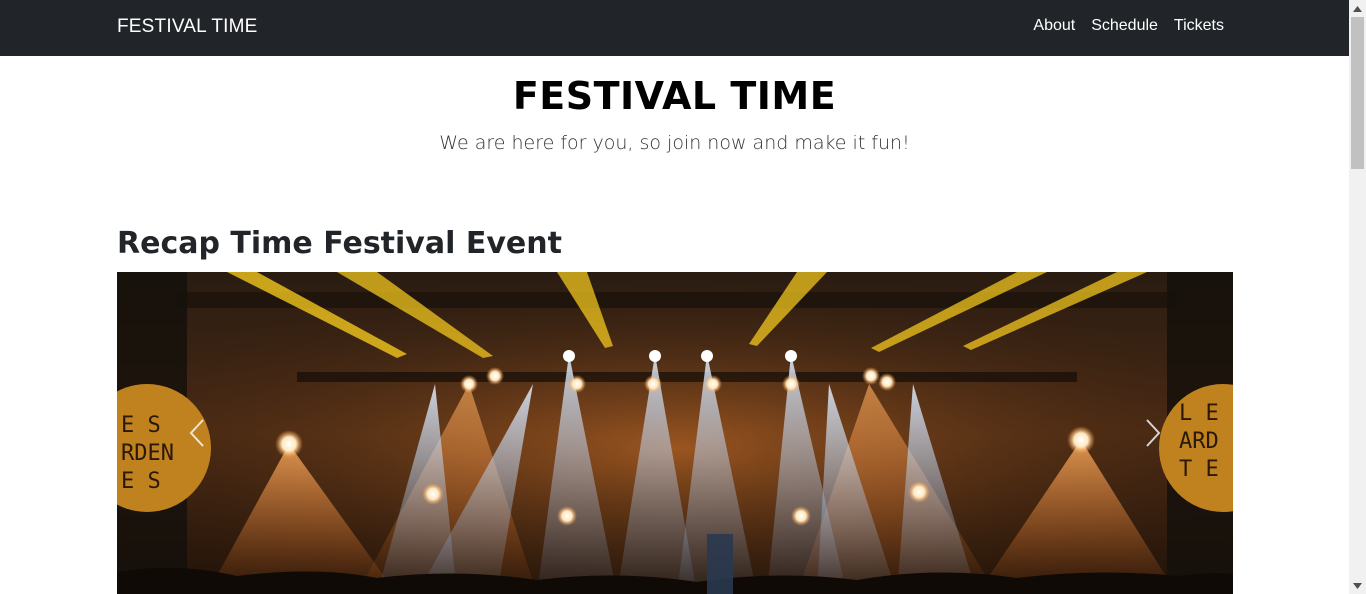 This screenshot has height=594, width=1366. Describe the element at coordinates (1054, 26) in the screenshot. I see `nav-link-about: About` at that location.